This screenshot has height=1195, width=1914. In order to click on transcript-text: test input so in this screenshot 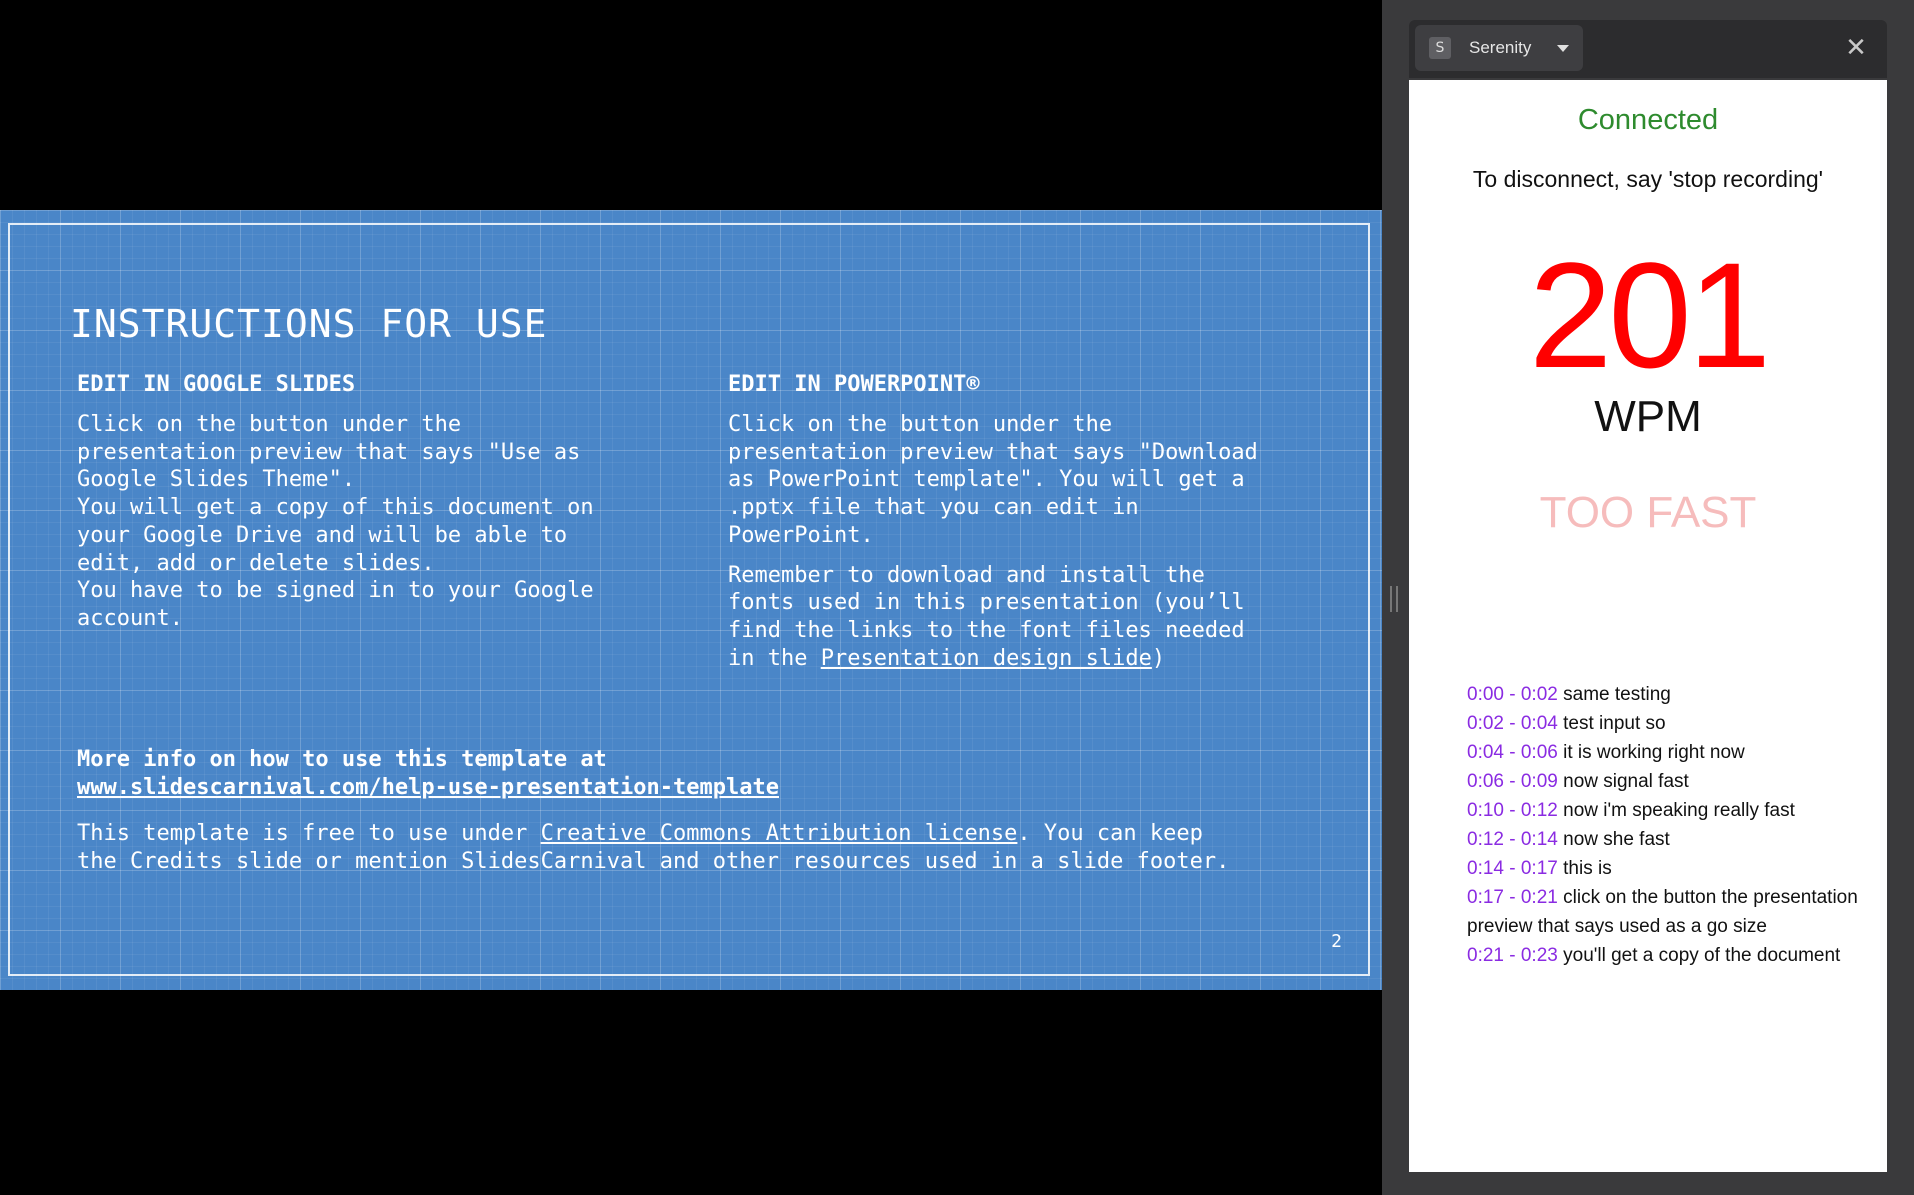, I will do `click(1614, 723)`.